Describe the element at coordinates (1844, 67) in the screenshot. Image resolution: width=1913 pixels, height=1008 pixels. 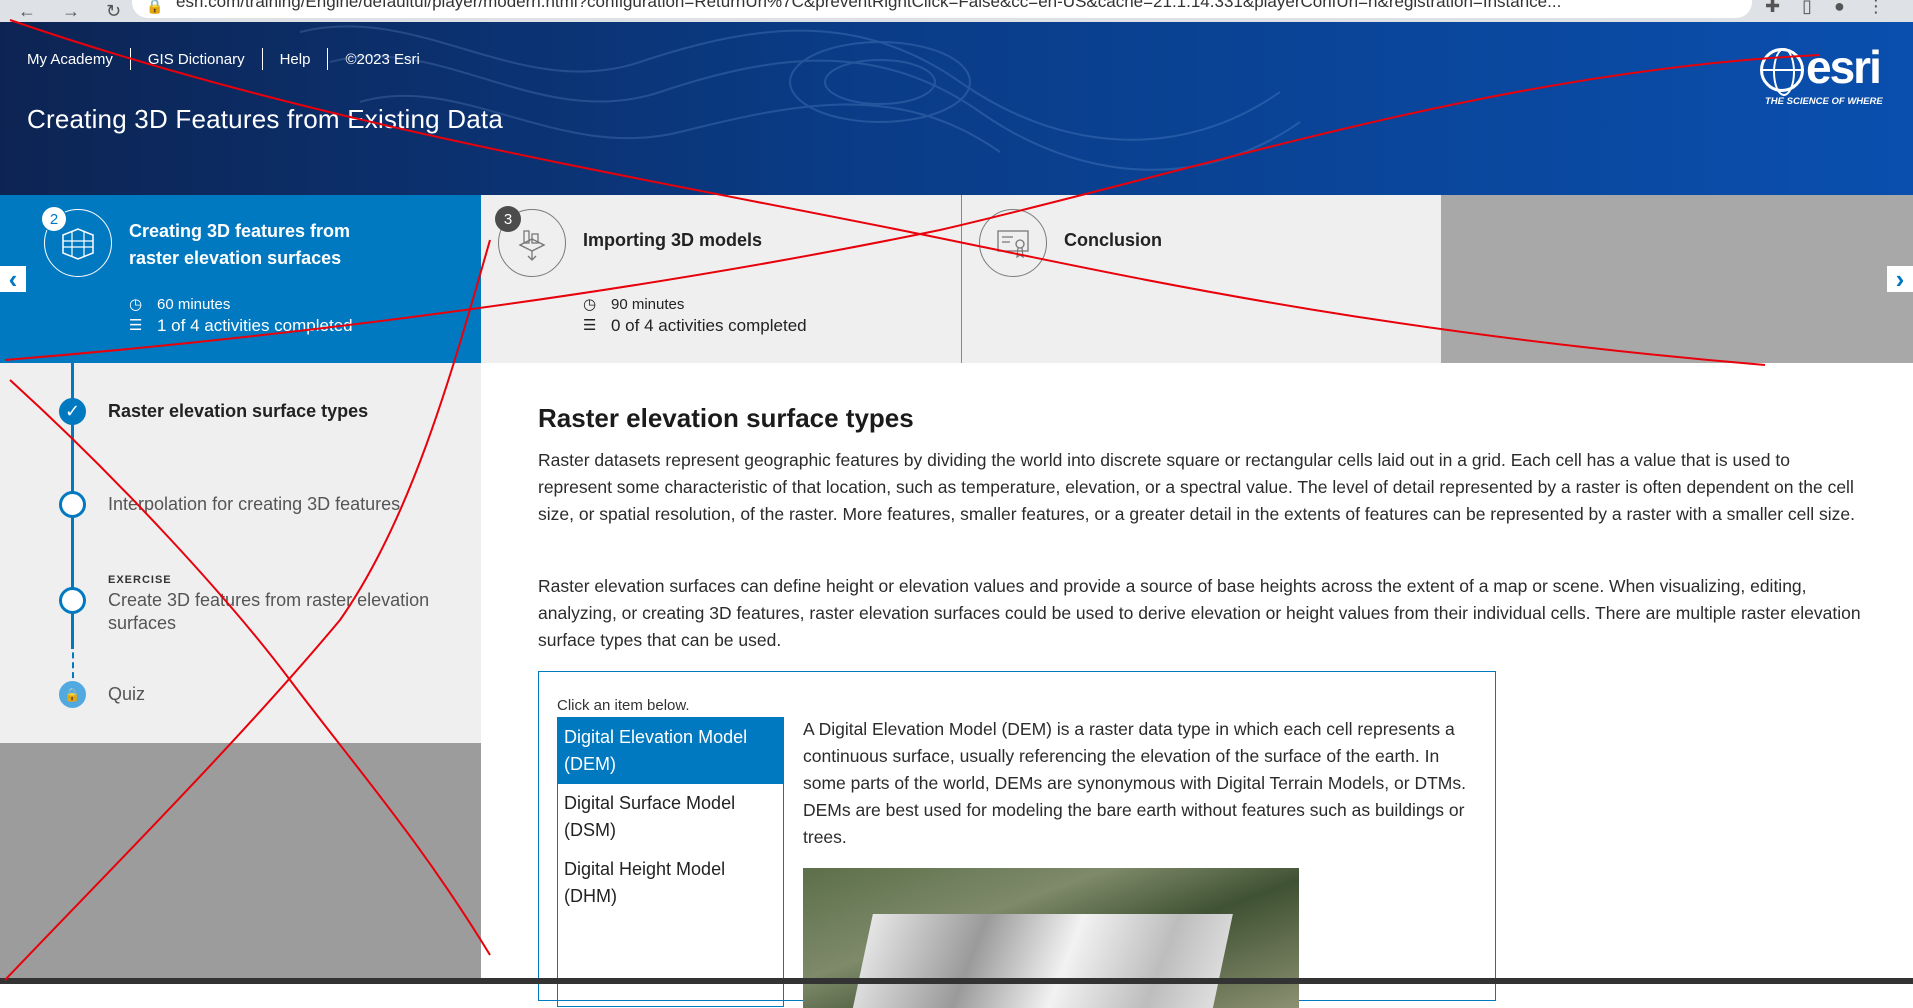
I see `logo-word: esri` at that location.